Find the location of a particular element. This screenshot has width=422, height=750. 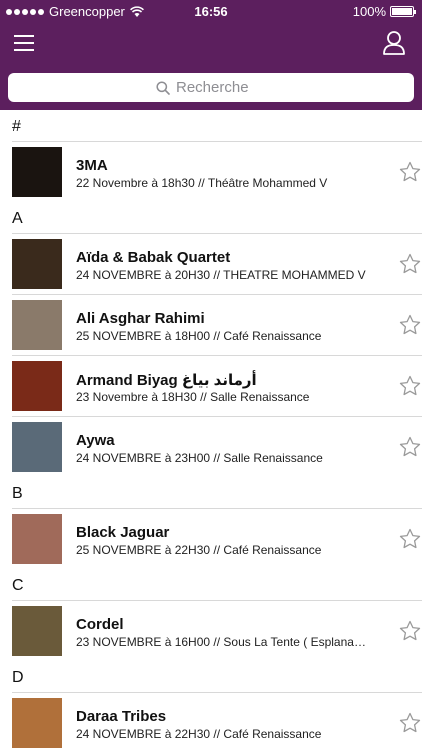

battery-icon is located at coordinates (403, 11).